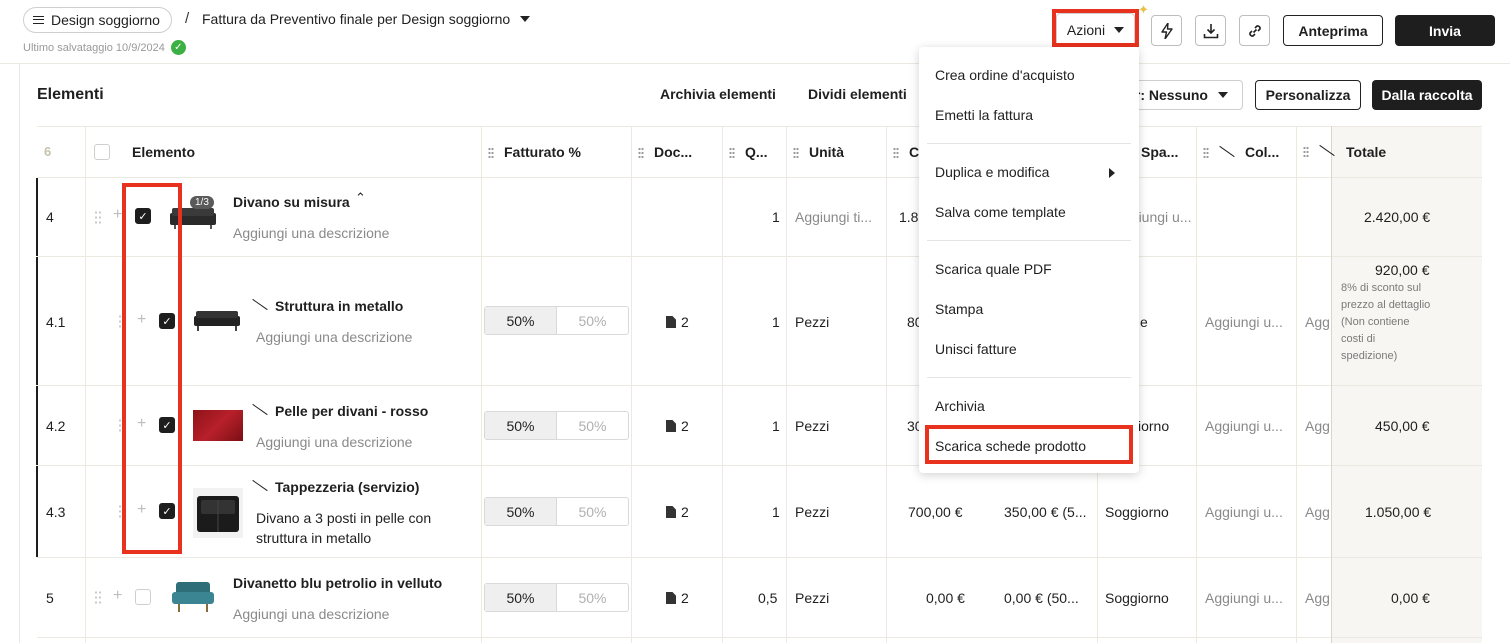 The width and height of the screenshot is (1510, 643). I want to click on archive-items-button: Archivia elementi, so click(718, 94).